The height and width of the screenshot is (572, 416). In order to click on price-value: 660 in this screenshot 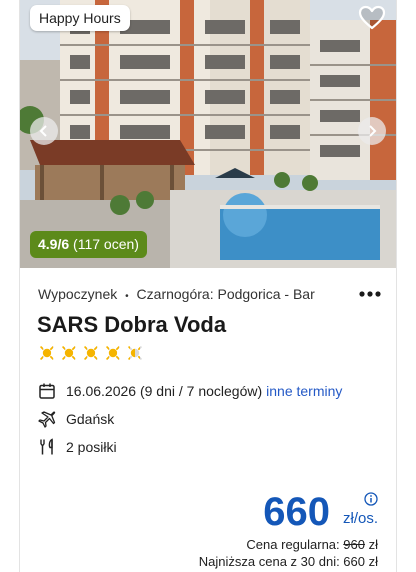, I will do `click(296, 512)`.